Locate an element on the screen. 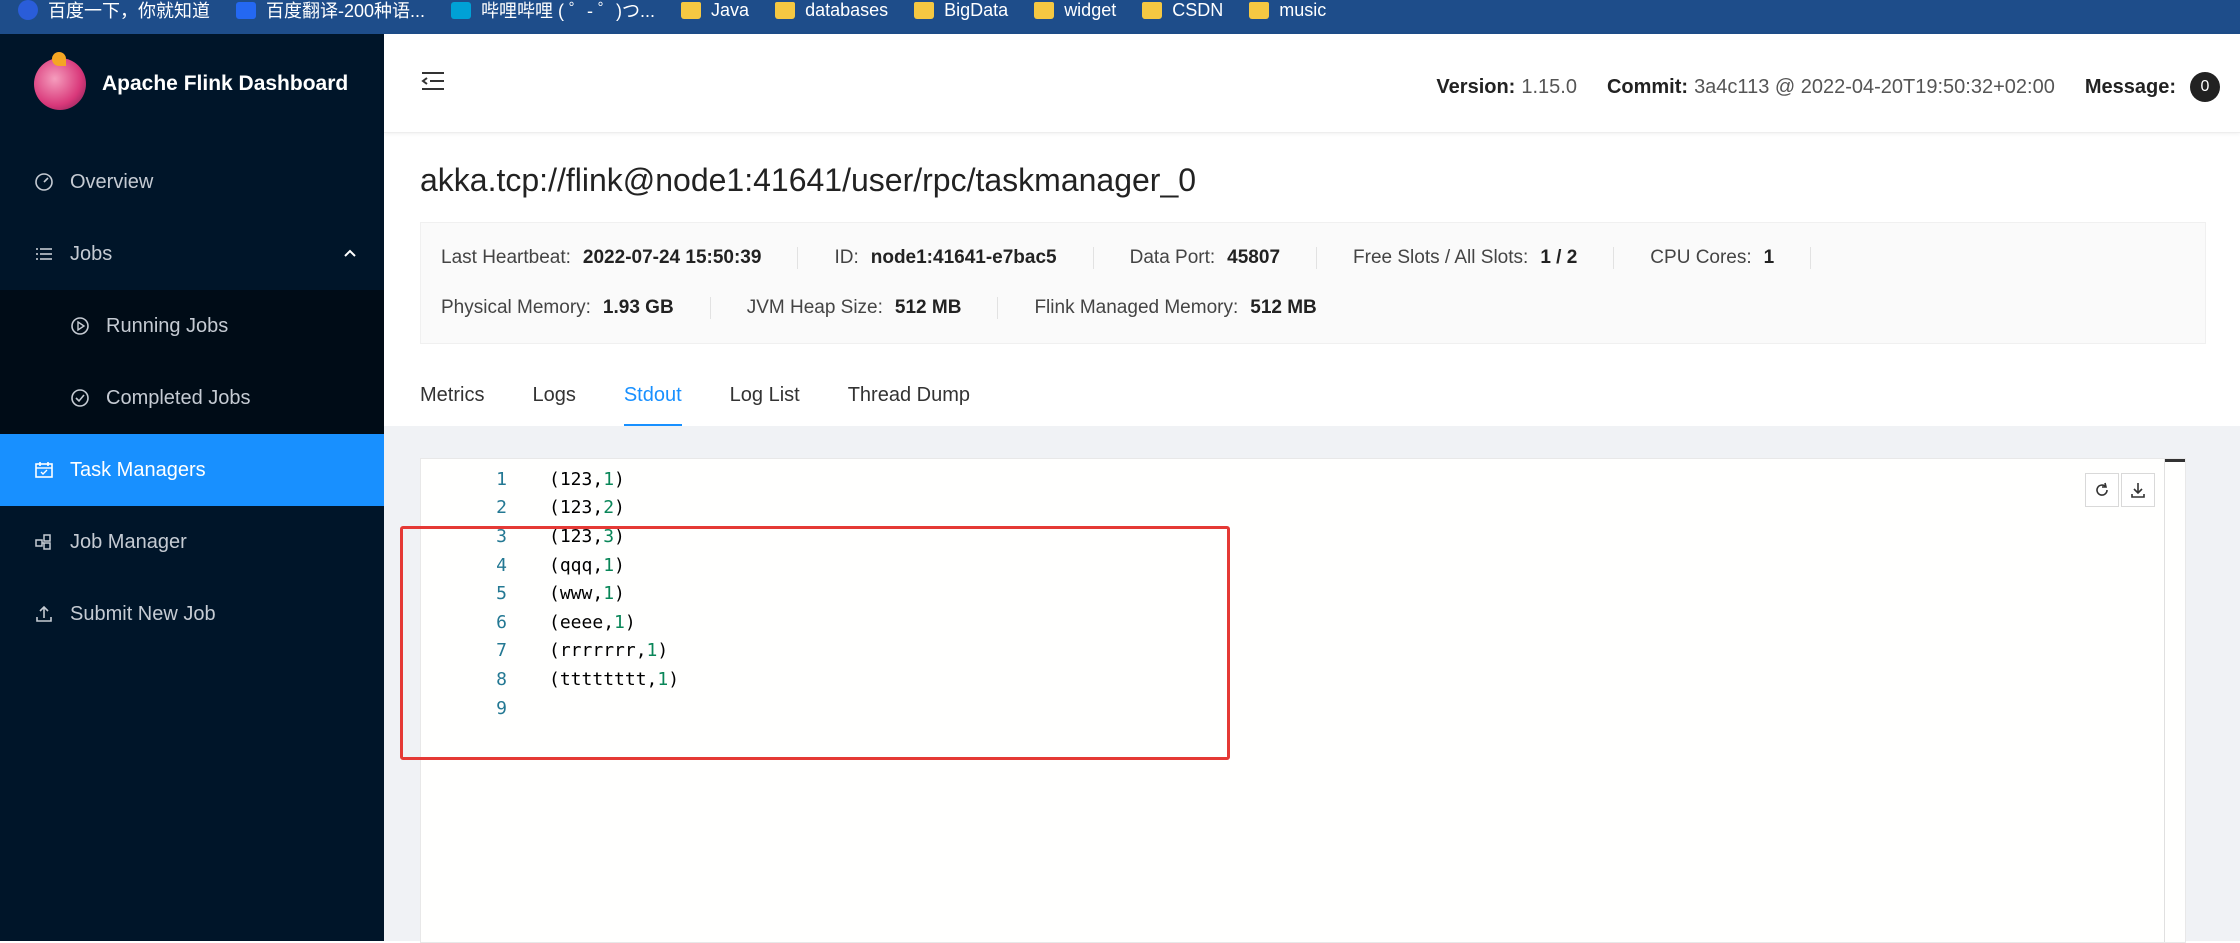 This screenshot has width=2240, height=943. scrollbar-marker is located at coordinates (2175, 460).